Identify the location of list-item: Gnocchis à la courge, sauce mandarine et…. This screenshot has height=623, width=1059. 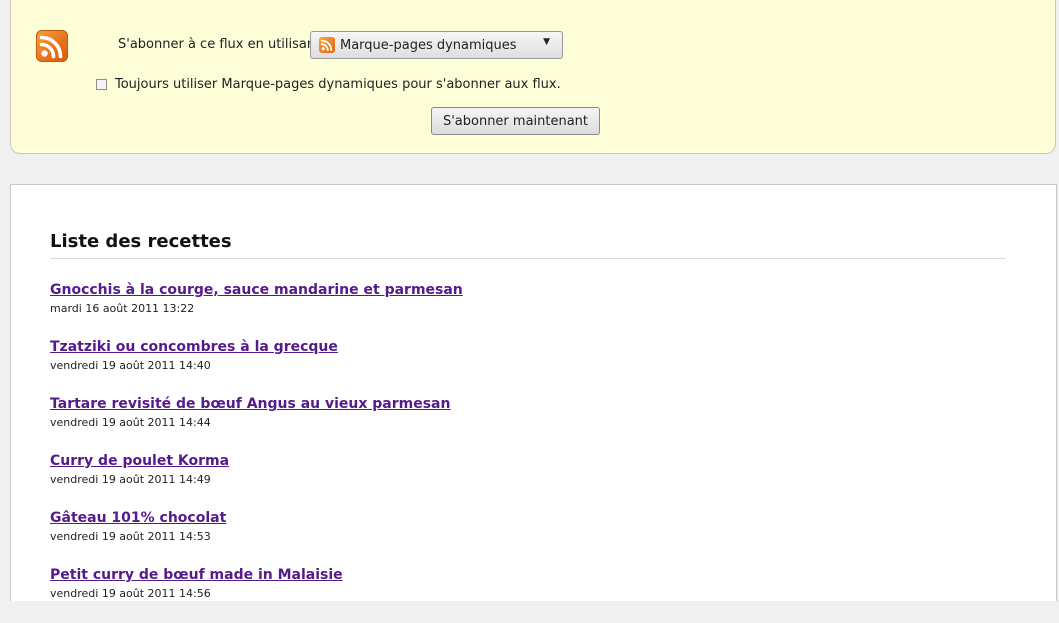
(256, 309).